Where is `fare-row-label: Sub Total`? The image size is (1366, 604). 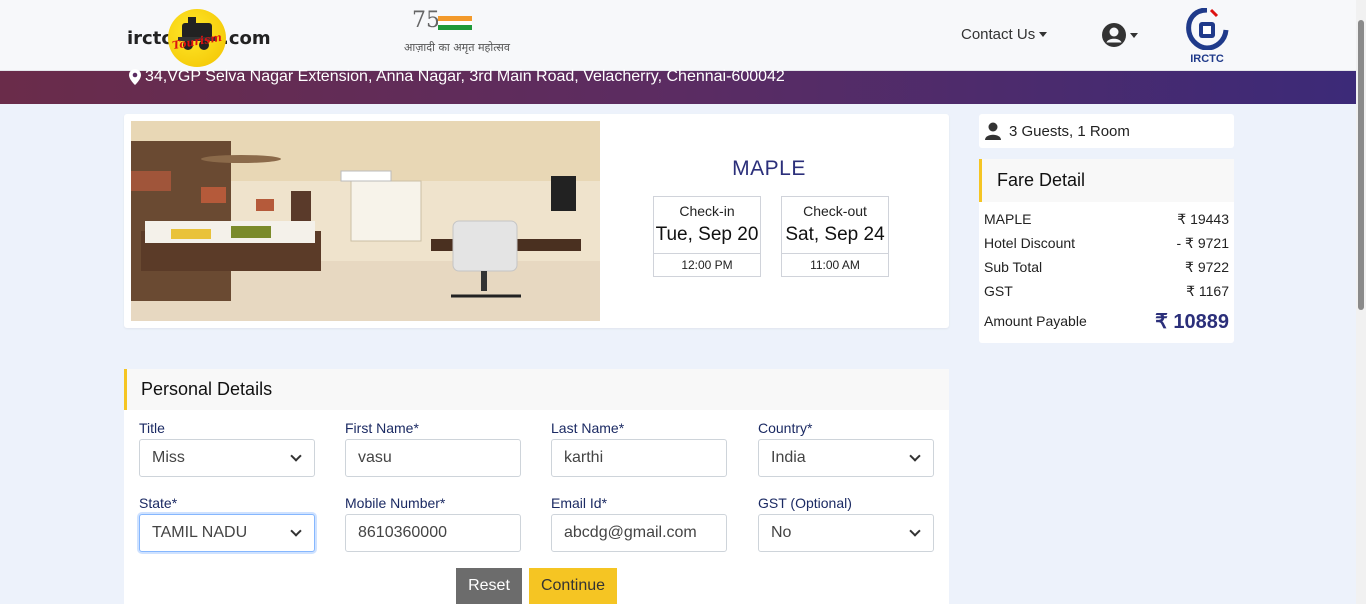 fare-row-label: Sub Total is located at coordinates (1013, 267).